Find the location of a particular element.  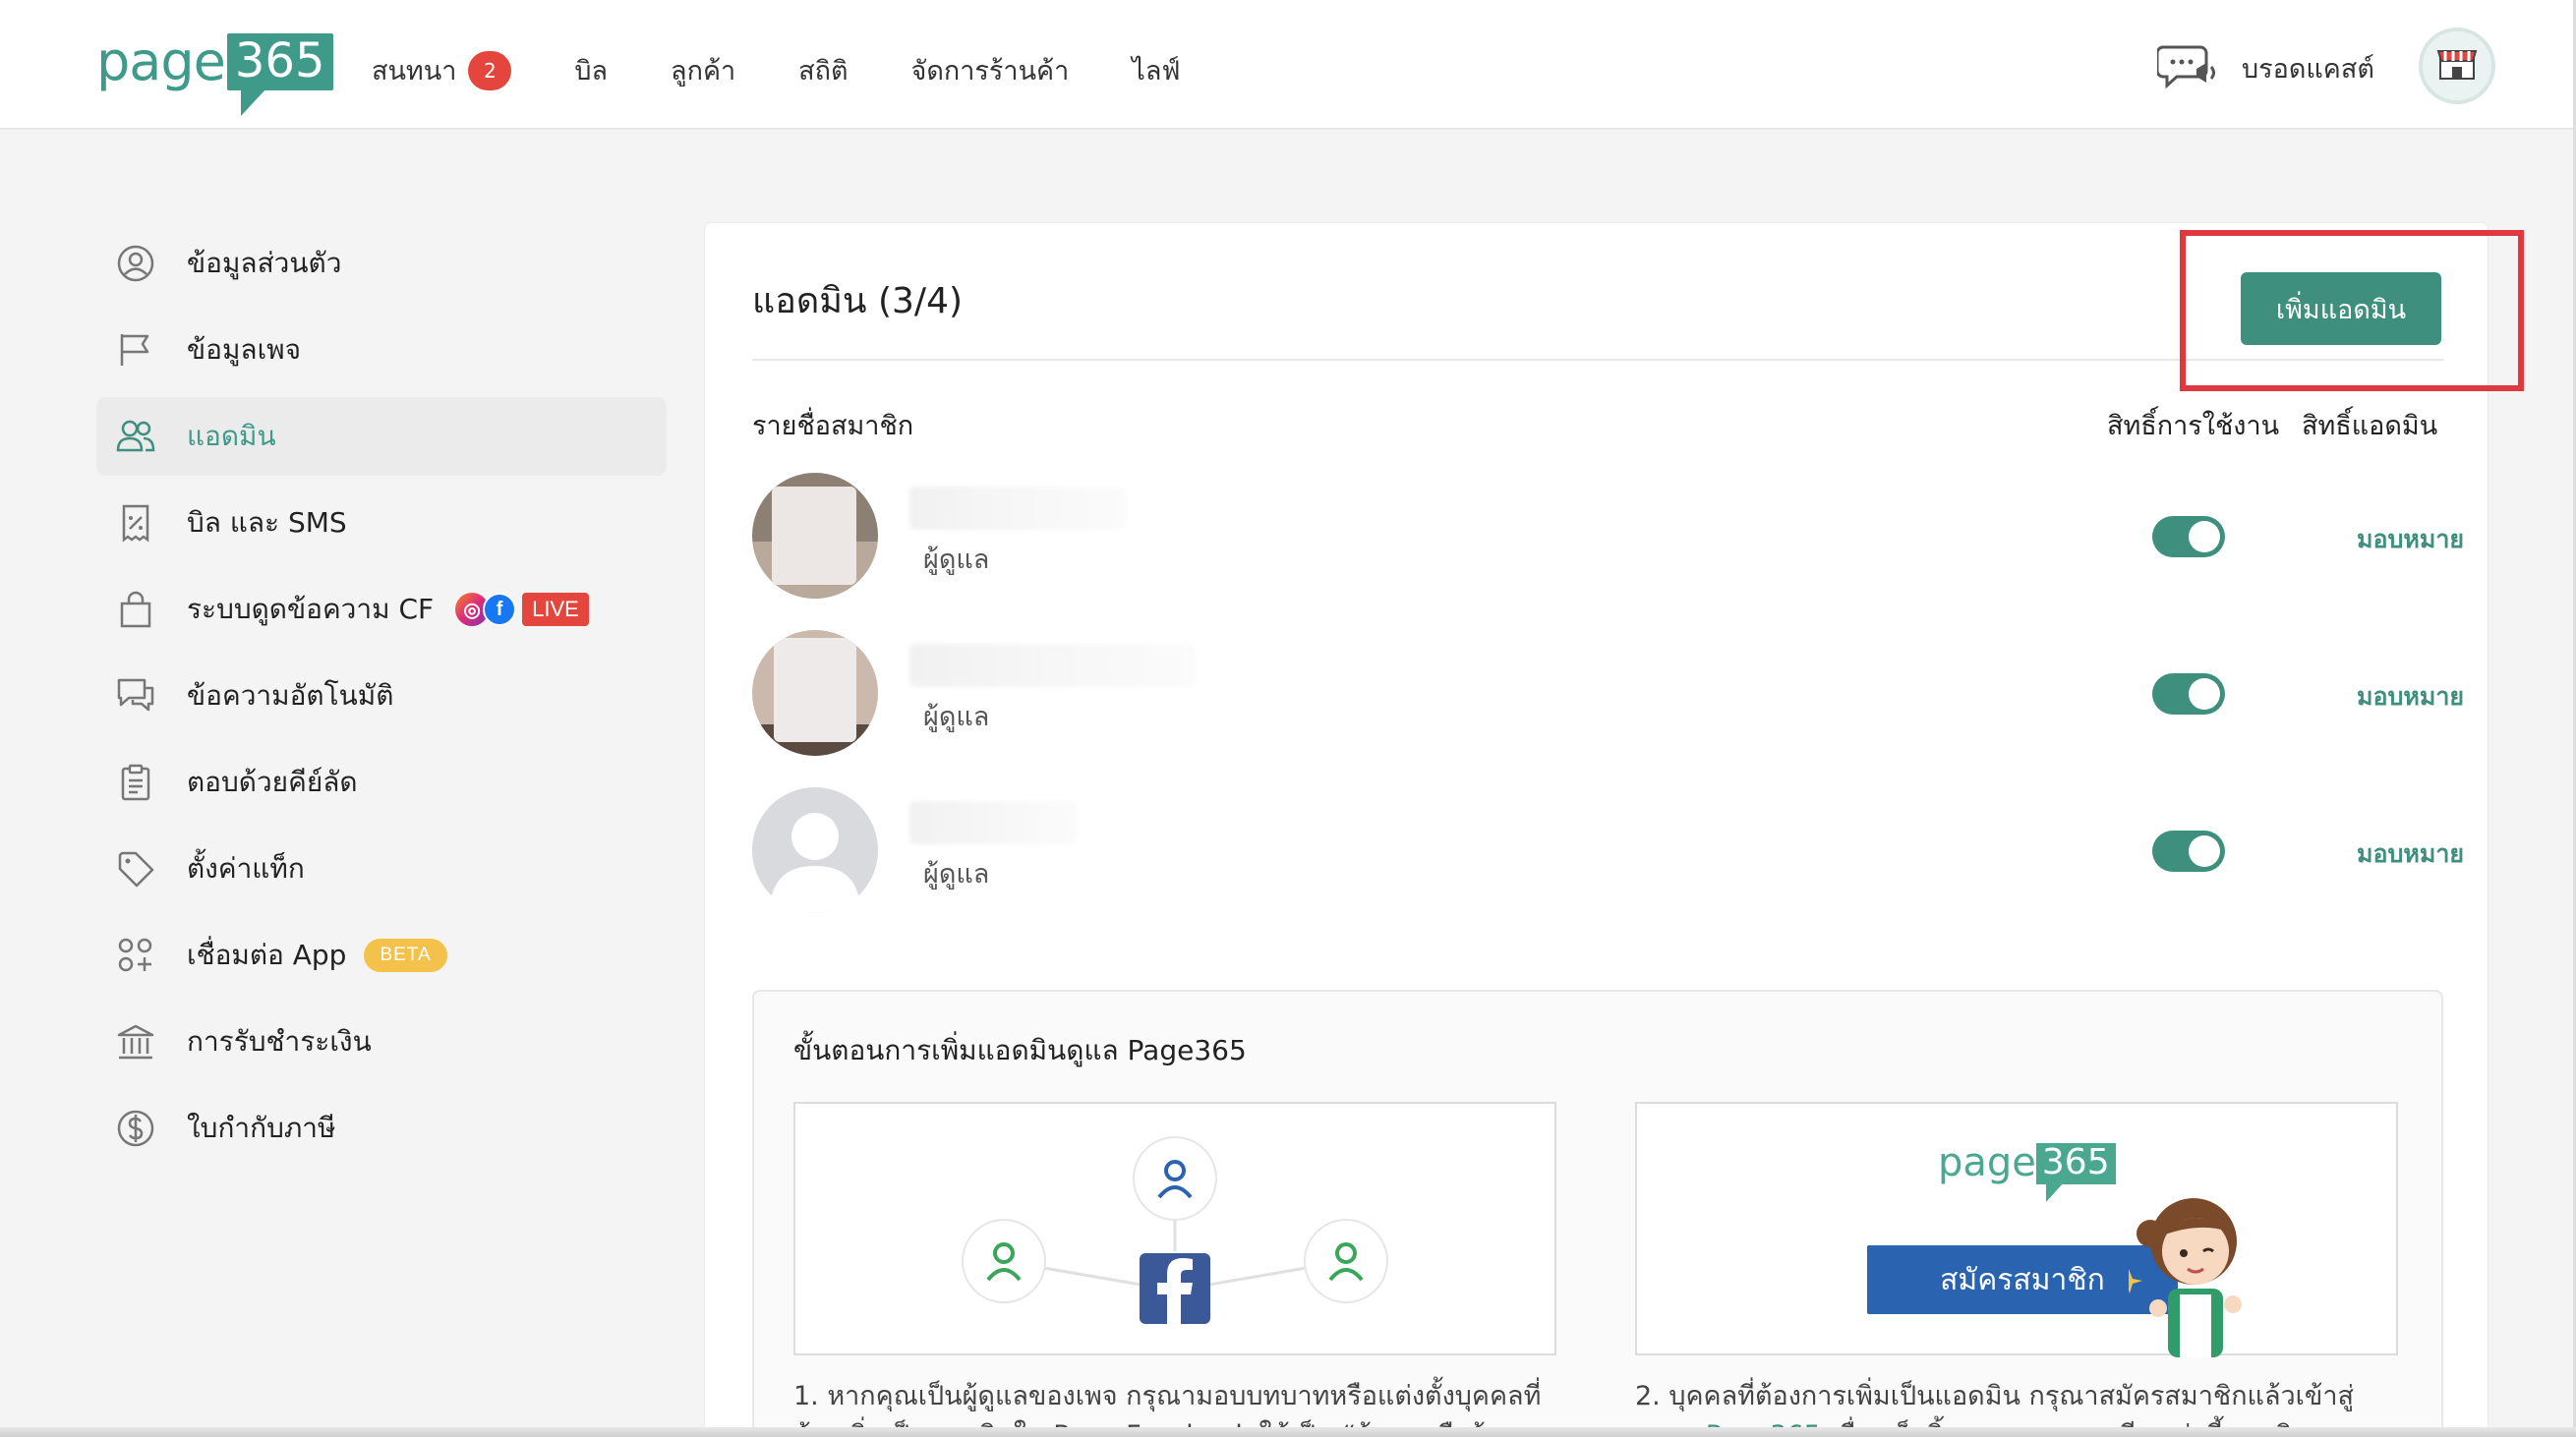

broadcast-button: บรอดแคสต์ is located at coordinates (2264, 67).